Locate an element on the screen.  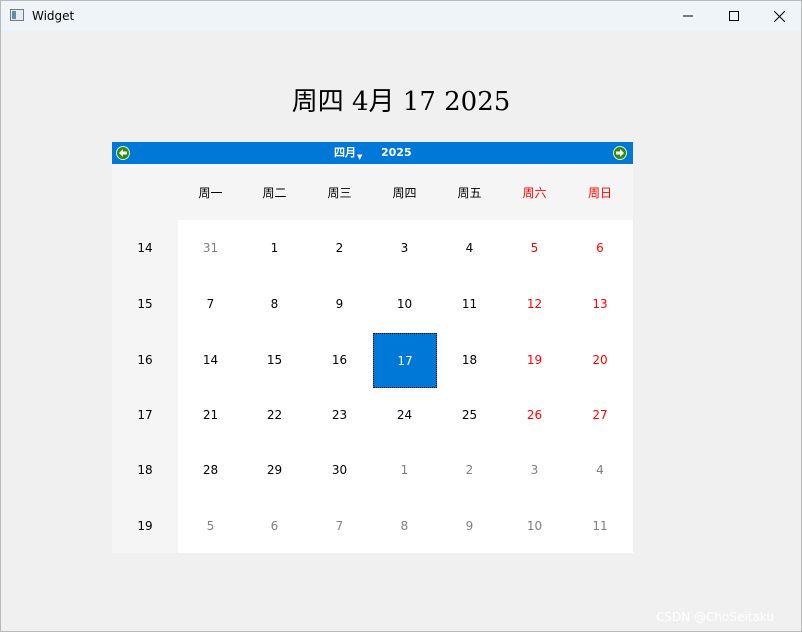
prev-month-button is located at coordinates (123, 153).